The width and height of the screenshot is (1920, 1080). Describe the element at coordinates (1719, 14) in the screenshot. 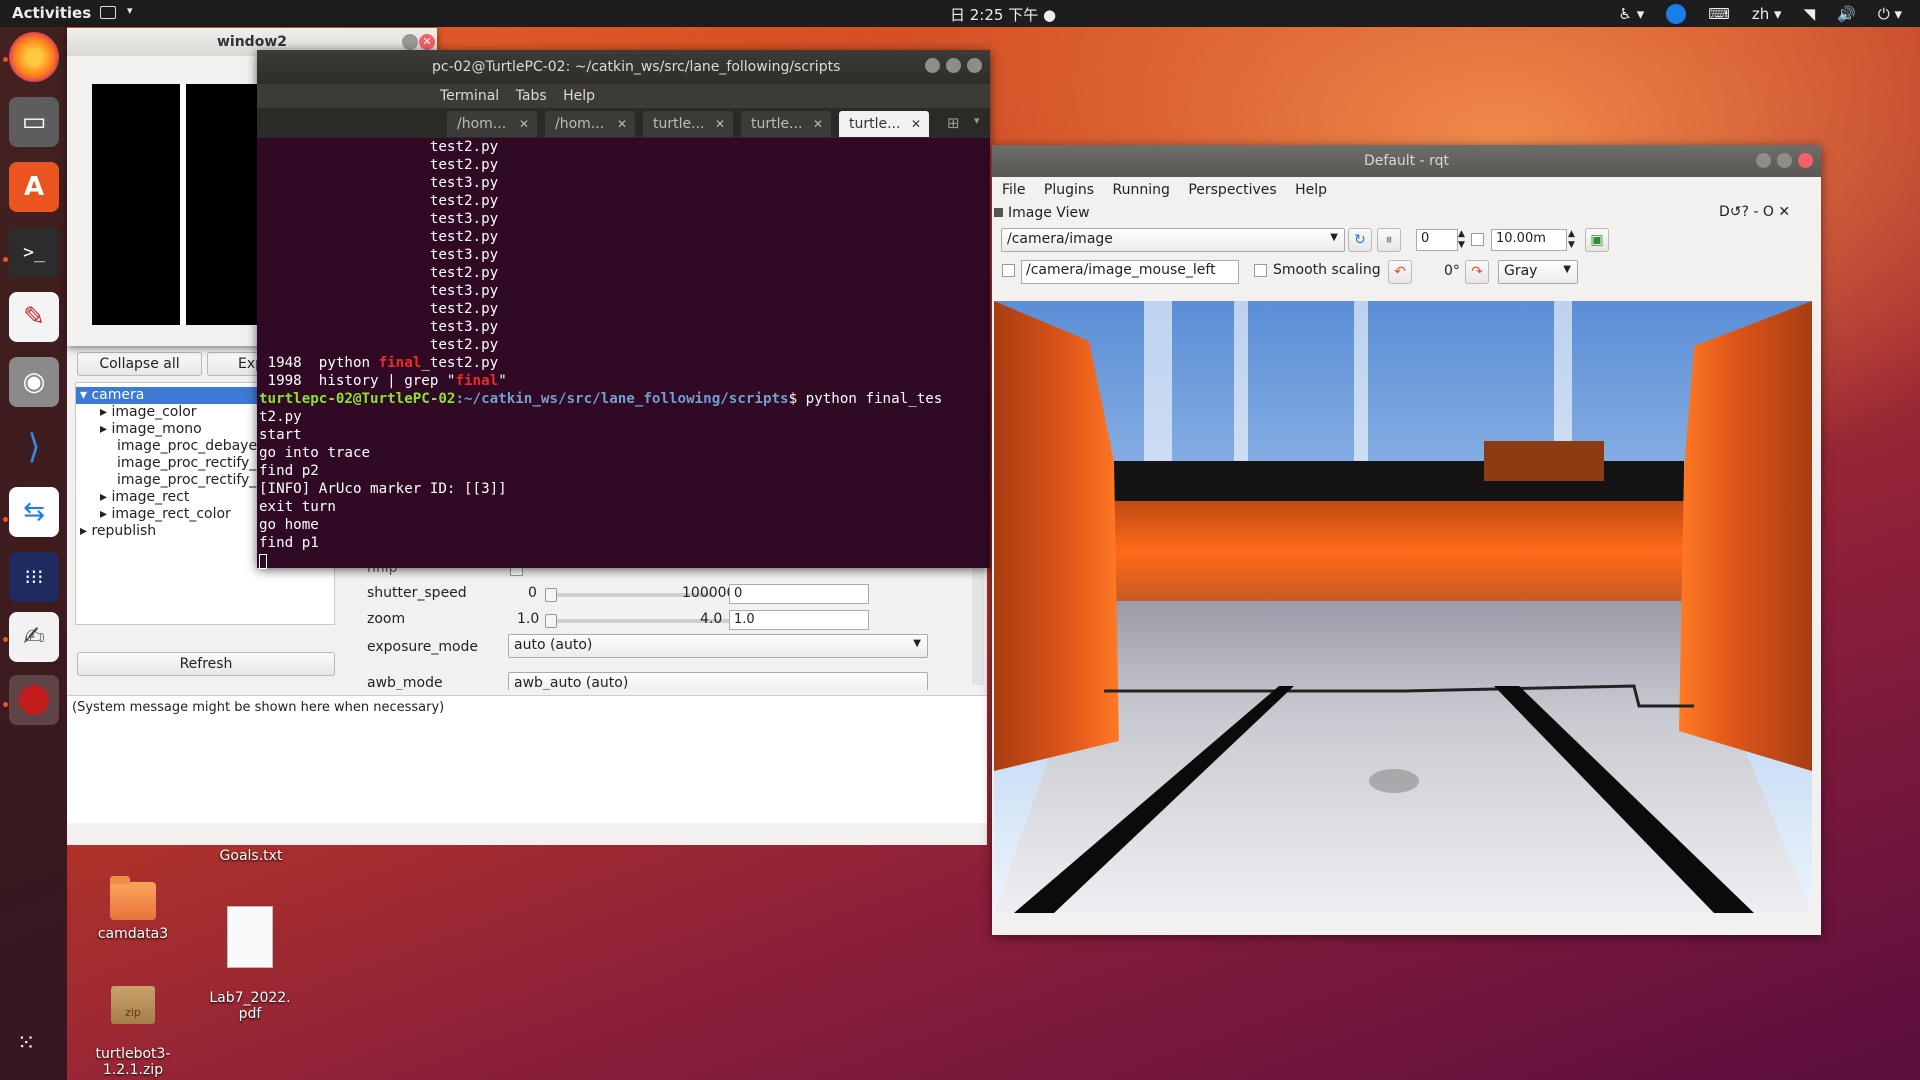

I see `keyboard-icon: ⌨` at that location.